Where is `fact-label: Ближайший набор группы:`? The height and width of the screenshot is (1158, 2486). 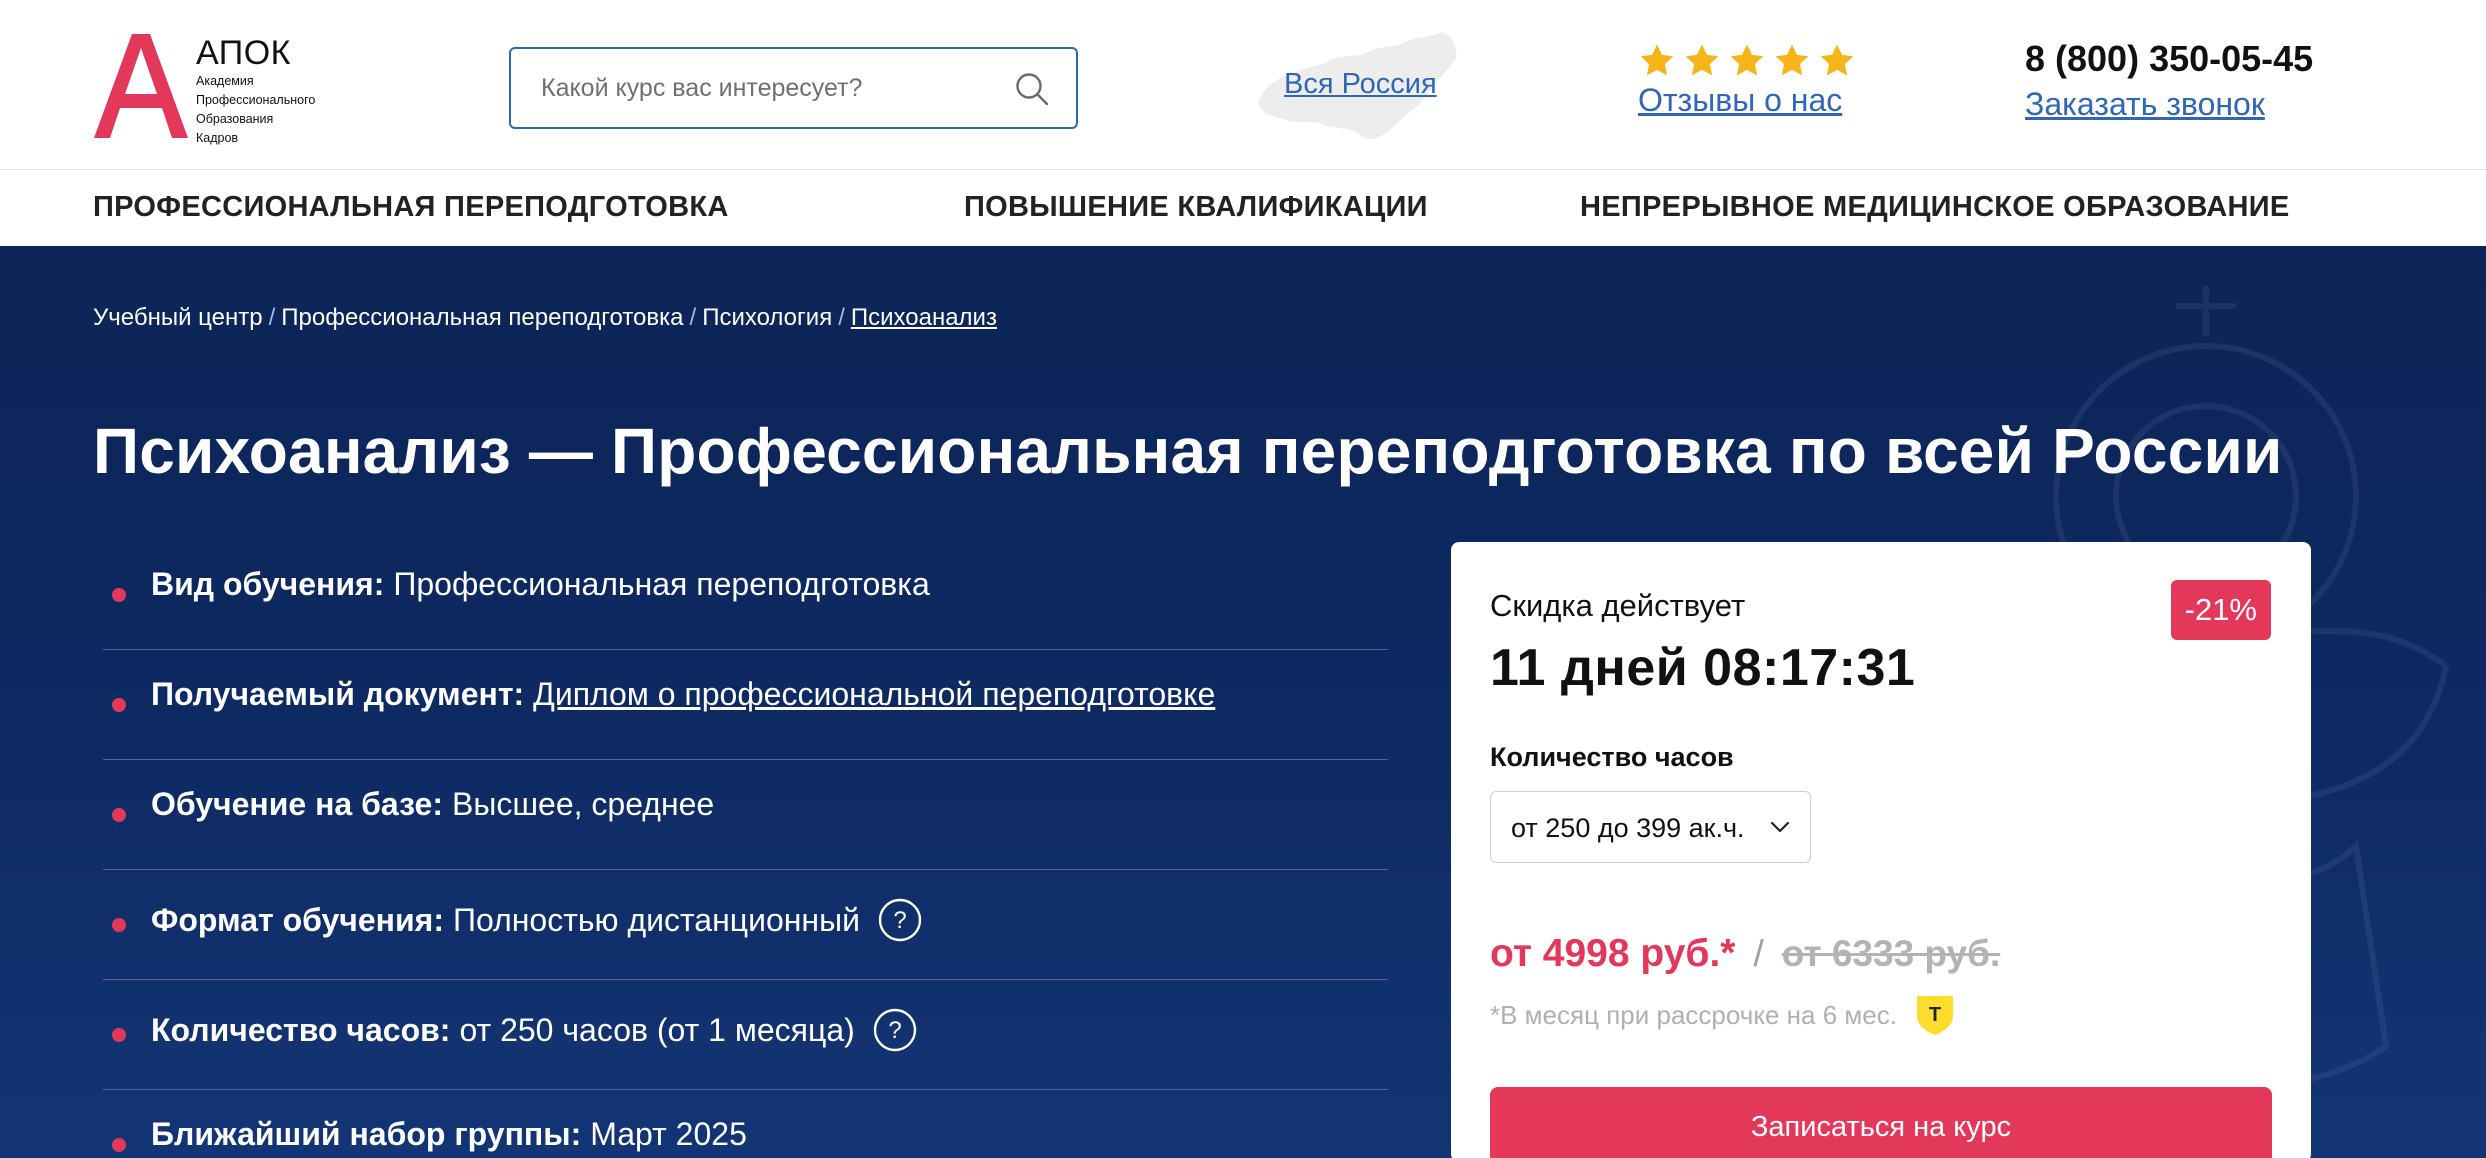
fact-label: Ближайший набор группы: is located at coordinates (366, 1134).